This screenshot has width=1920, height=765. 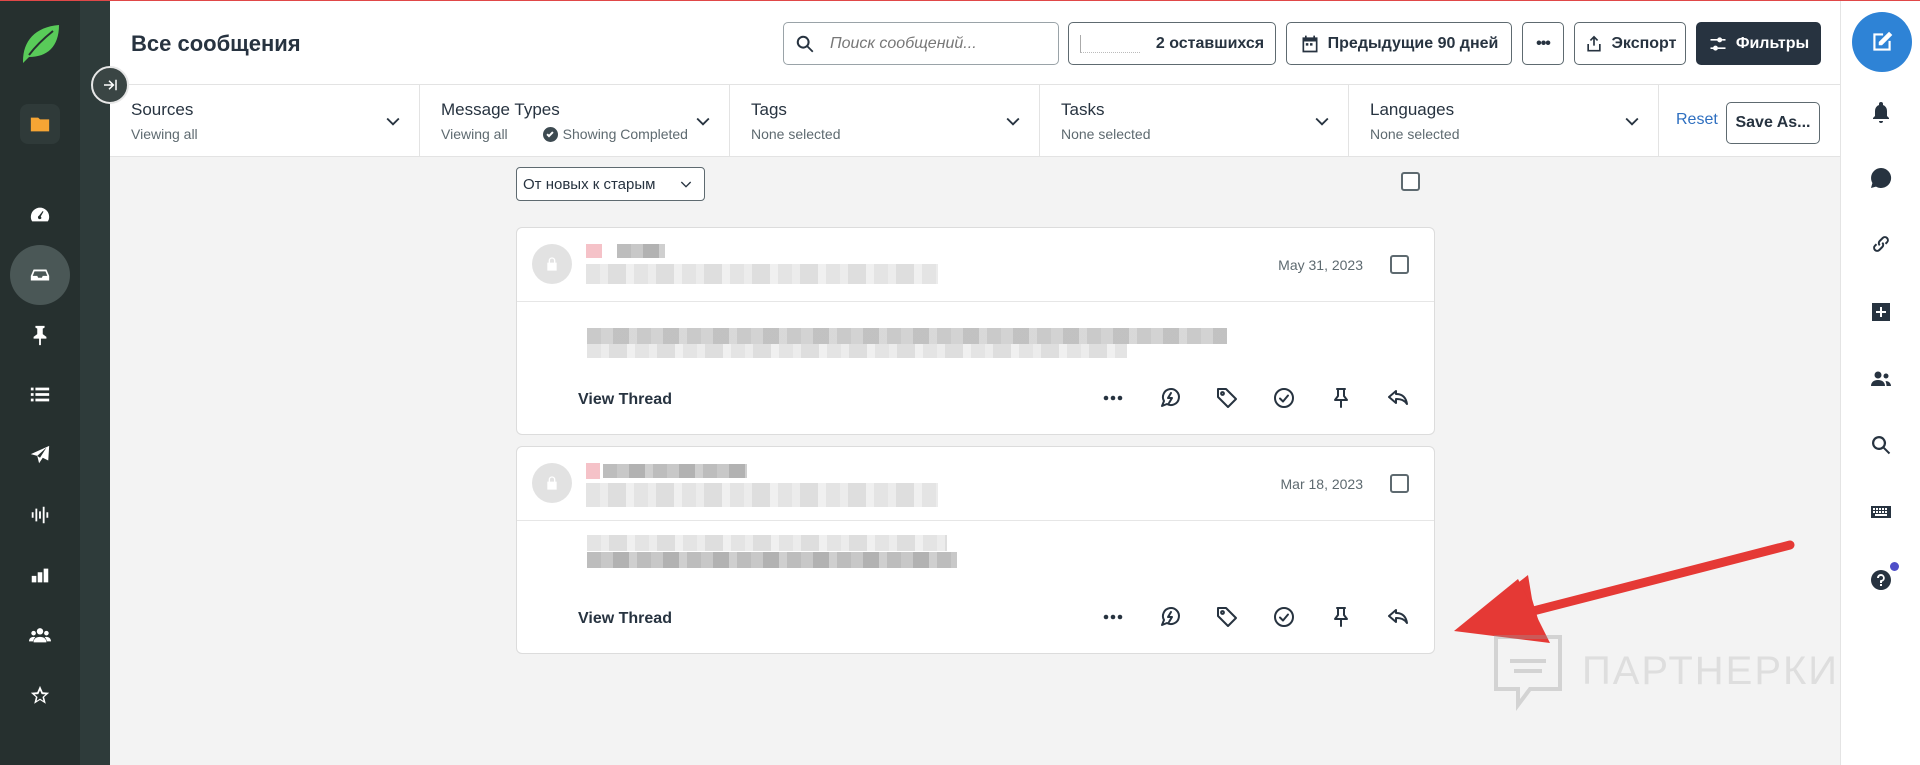 What do you see at coordinates (1718, 43) in the screenshot?
I see `sliders-icon` at bounding box center [1718, 43].